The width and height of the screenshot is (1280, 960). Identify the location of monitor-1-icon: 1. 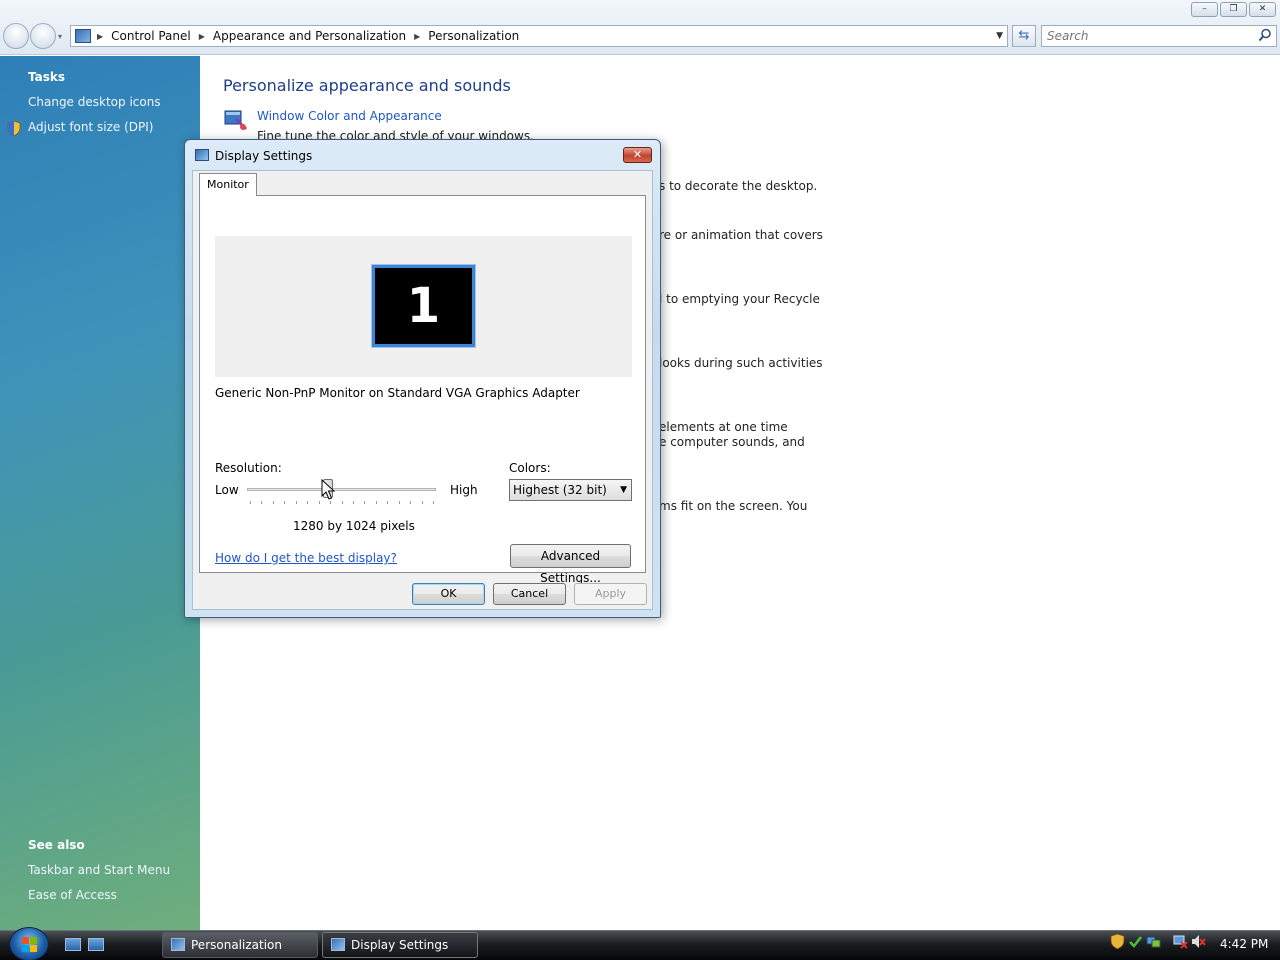
(423, 306).